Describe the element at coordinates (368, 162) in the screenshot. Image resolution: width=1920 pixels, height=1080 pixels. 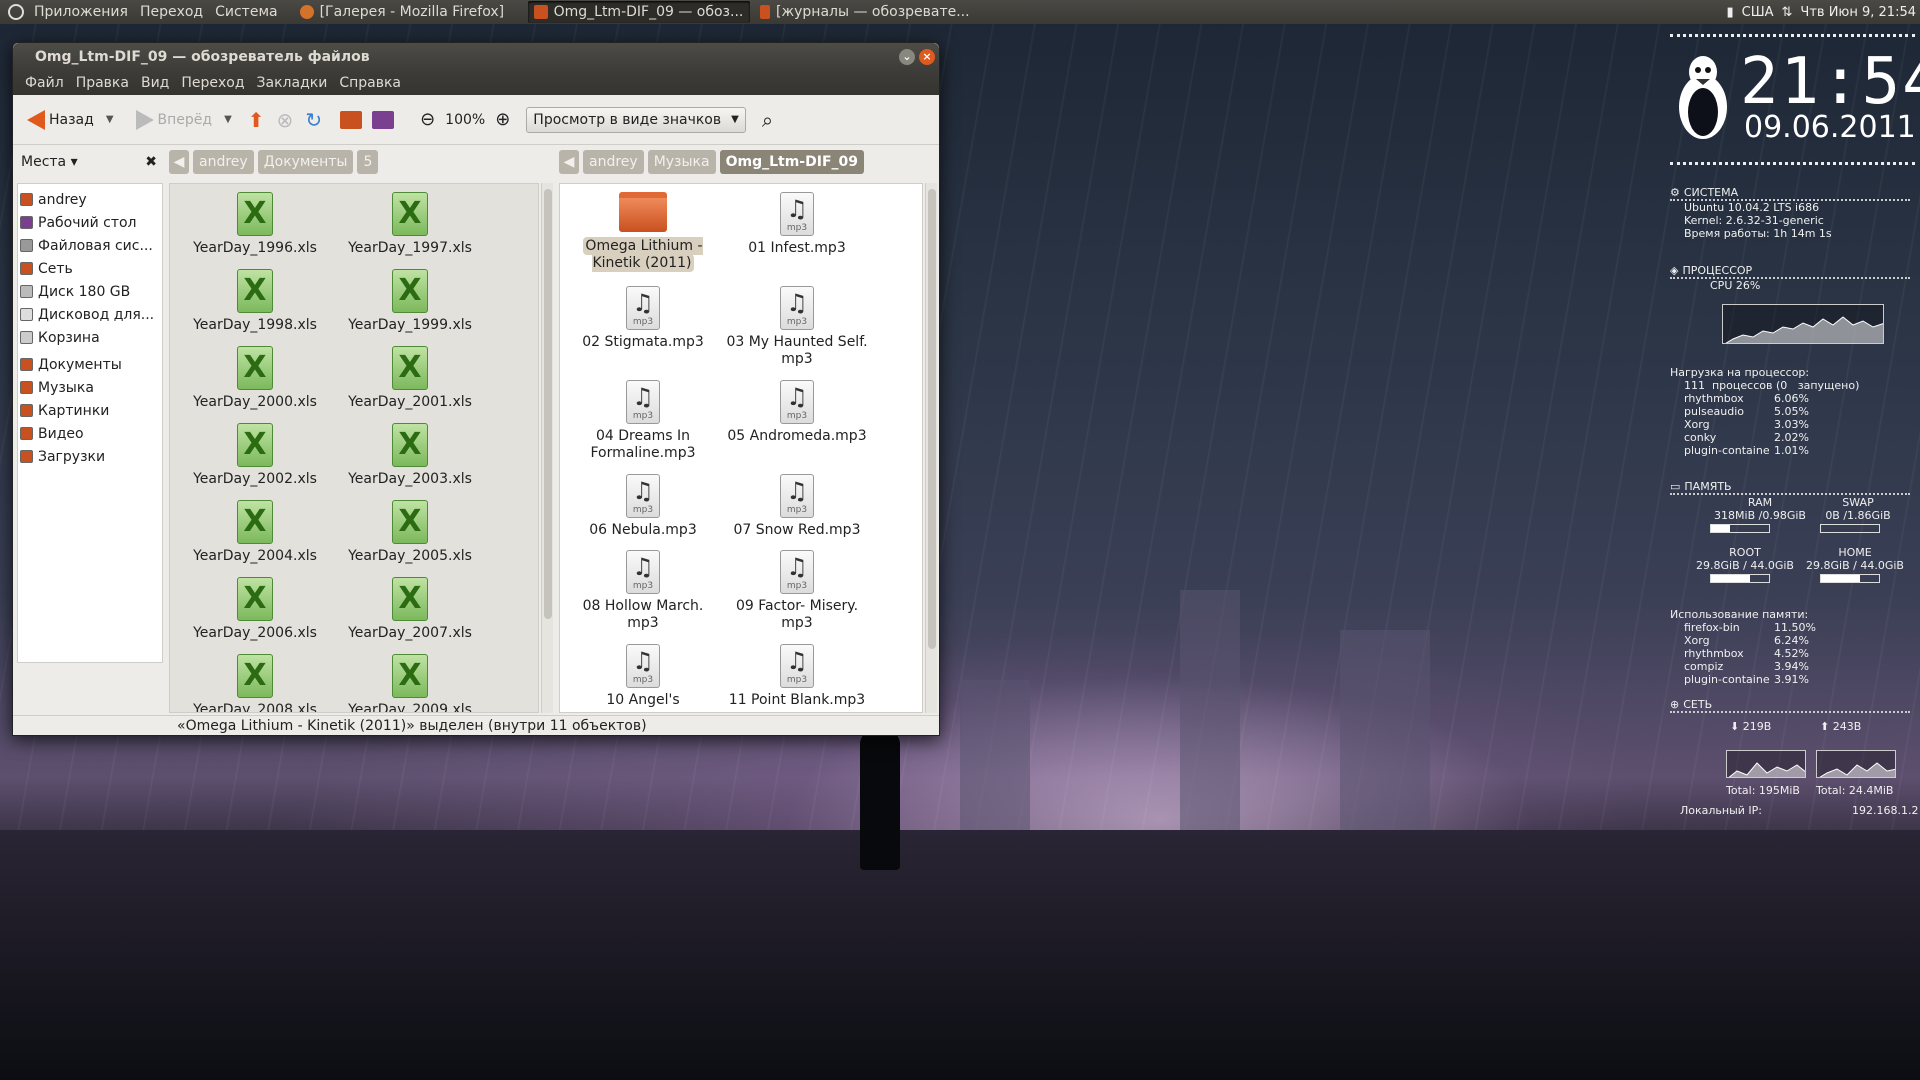
I see `breadcrumb-5: 5` at that location.